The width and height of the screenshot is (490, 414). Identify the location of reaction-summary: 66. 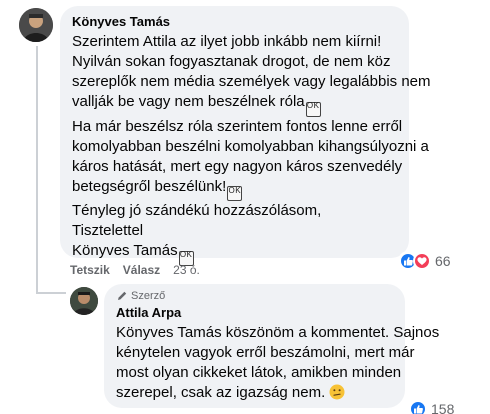
(425, 261).